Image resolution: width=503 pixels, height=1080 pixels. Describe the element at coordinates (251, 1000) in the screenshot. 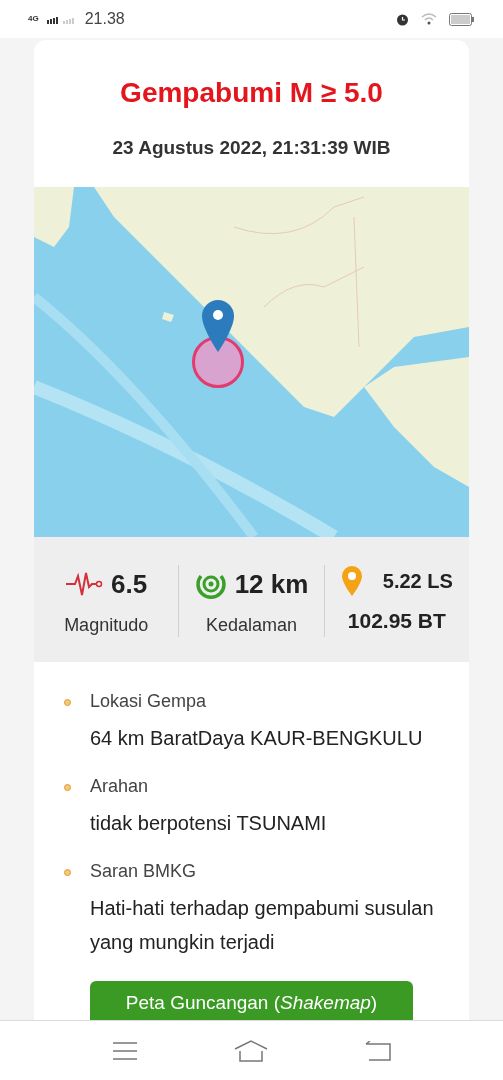

I see `shakemap-button: Peta Guncangan (Shakemap)` at that location.